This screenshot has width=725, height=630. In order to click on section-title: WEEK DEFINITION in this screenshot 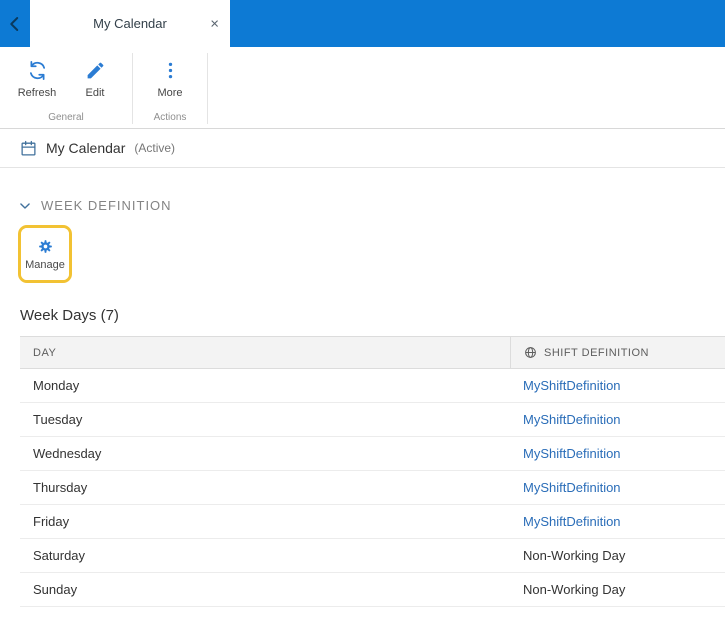, I will do `click(106, 205)`.